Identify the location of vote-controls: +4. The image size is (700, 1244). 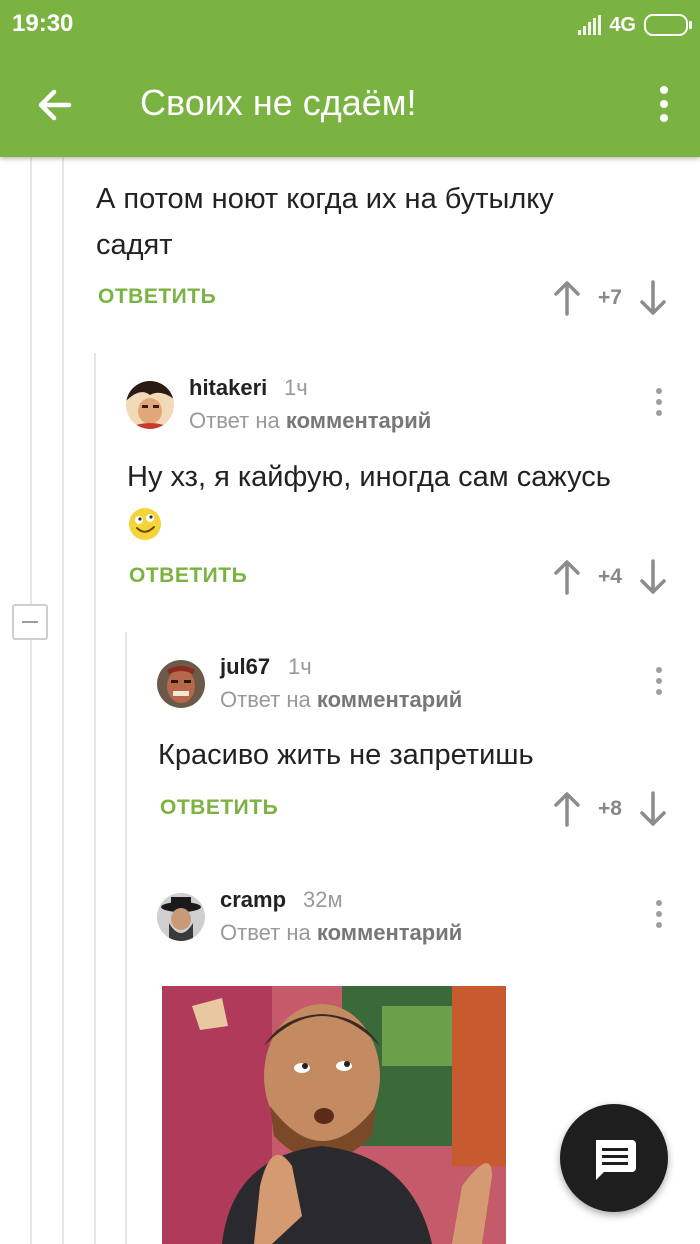
(610, 577).